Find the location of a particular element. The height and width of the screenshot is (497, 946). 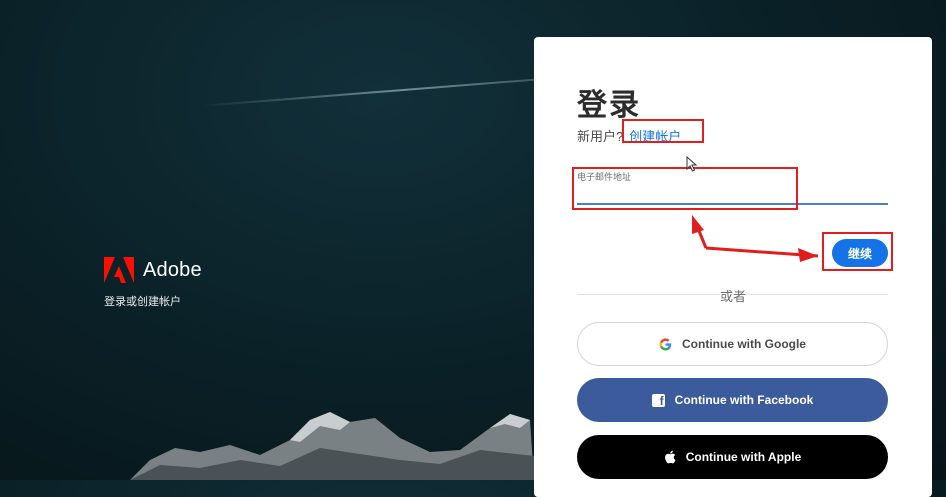

apple-button-label: Continue with Apple is located at coordinates (743, 457).